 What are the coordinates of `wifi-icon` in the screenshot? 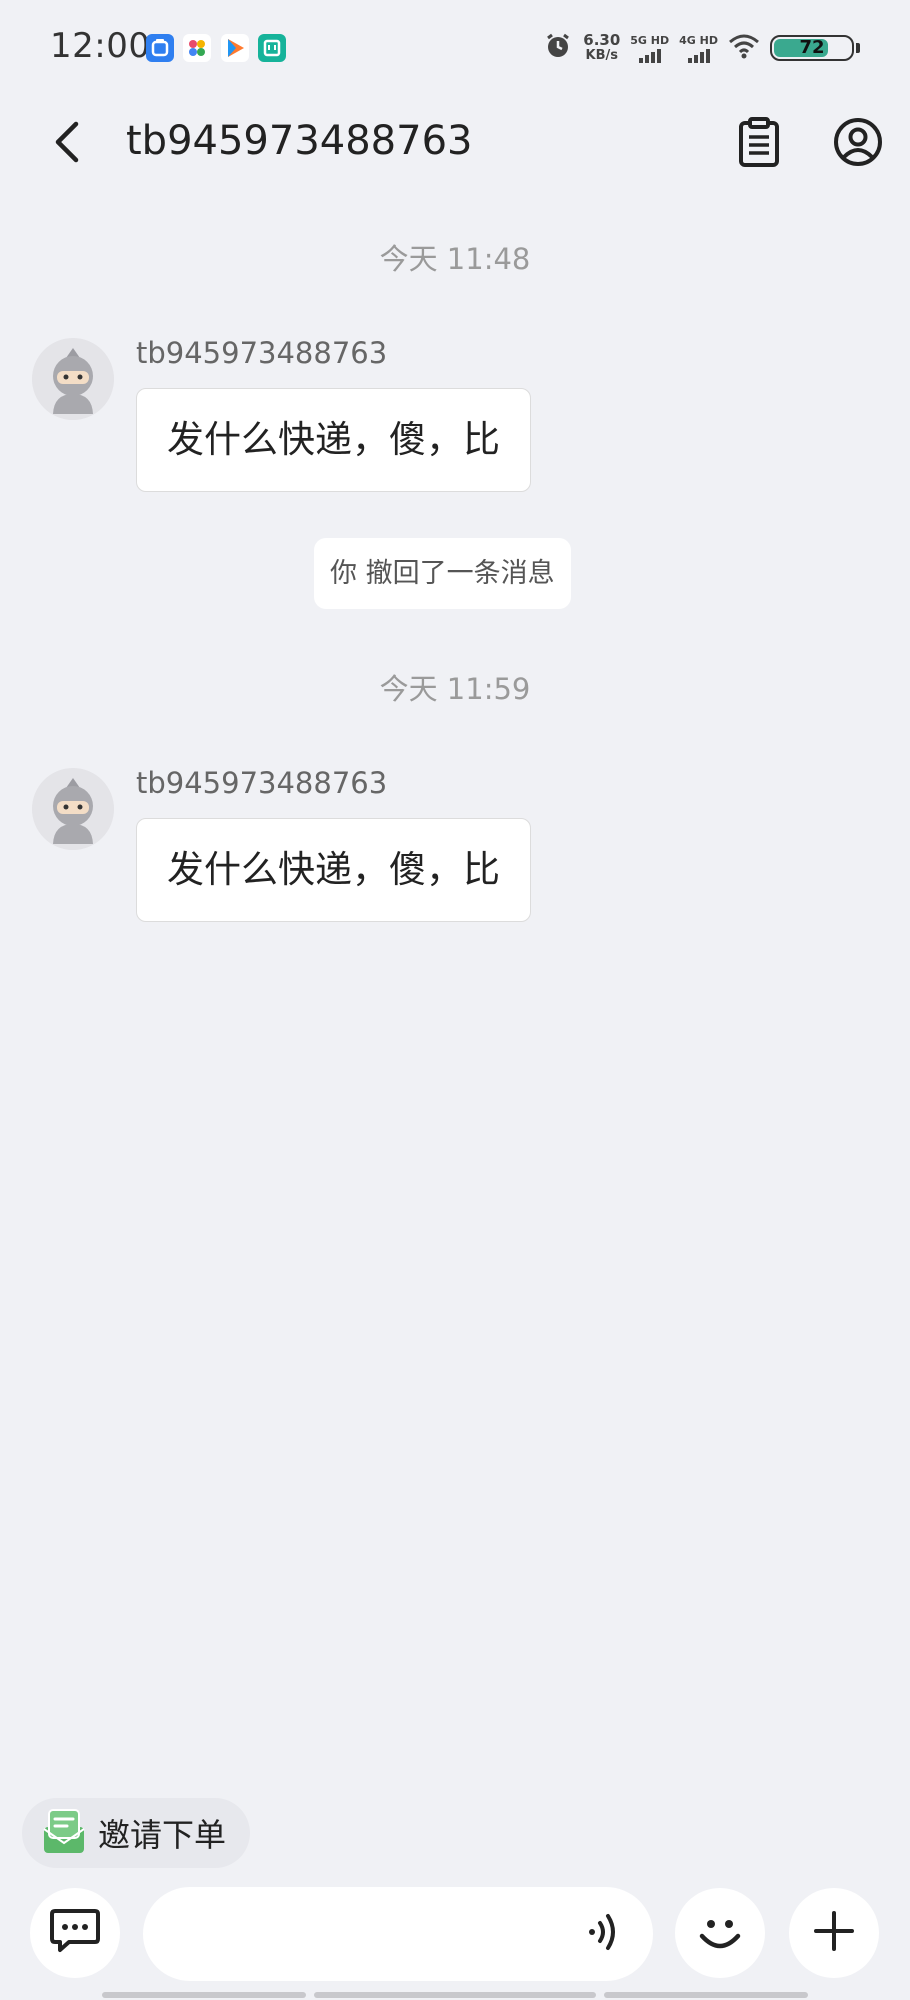 It's located at (744, 48).